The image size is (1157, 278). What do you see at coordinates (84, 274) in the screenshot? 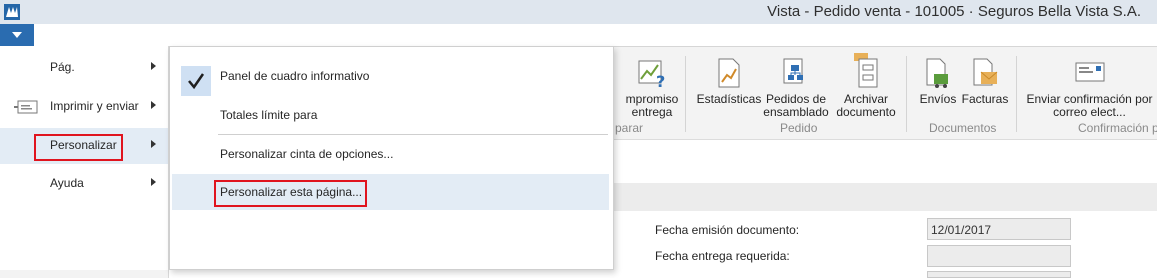
I see `file-menu-footer` at bounding box center [84, 274].